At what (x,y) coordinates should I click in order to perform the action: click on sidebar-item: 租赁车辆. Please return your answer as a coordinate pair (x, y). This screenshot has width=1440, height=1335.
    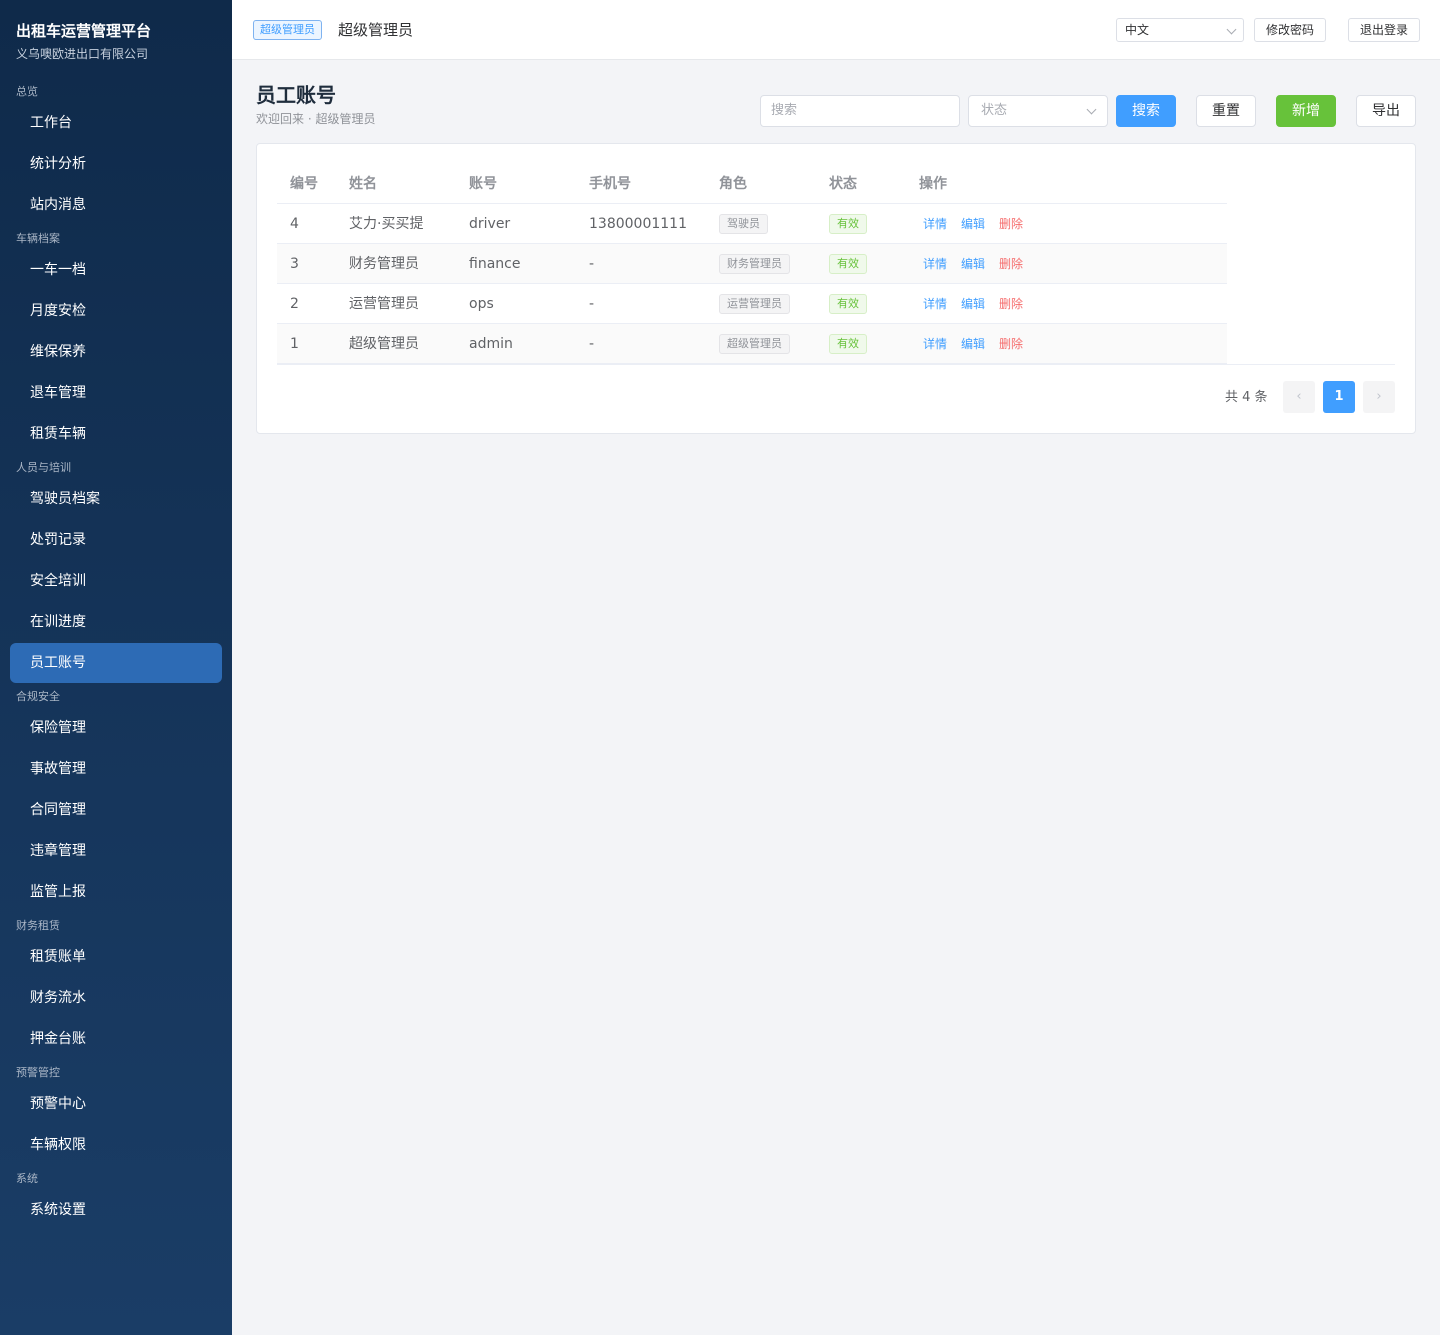
    Looking at the image, I should click on (116, 434).